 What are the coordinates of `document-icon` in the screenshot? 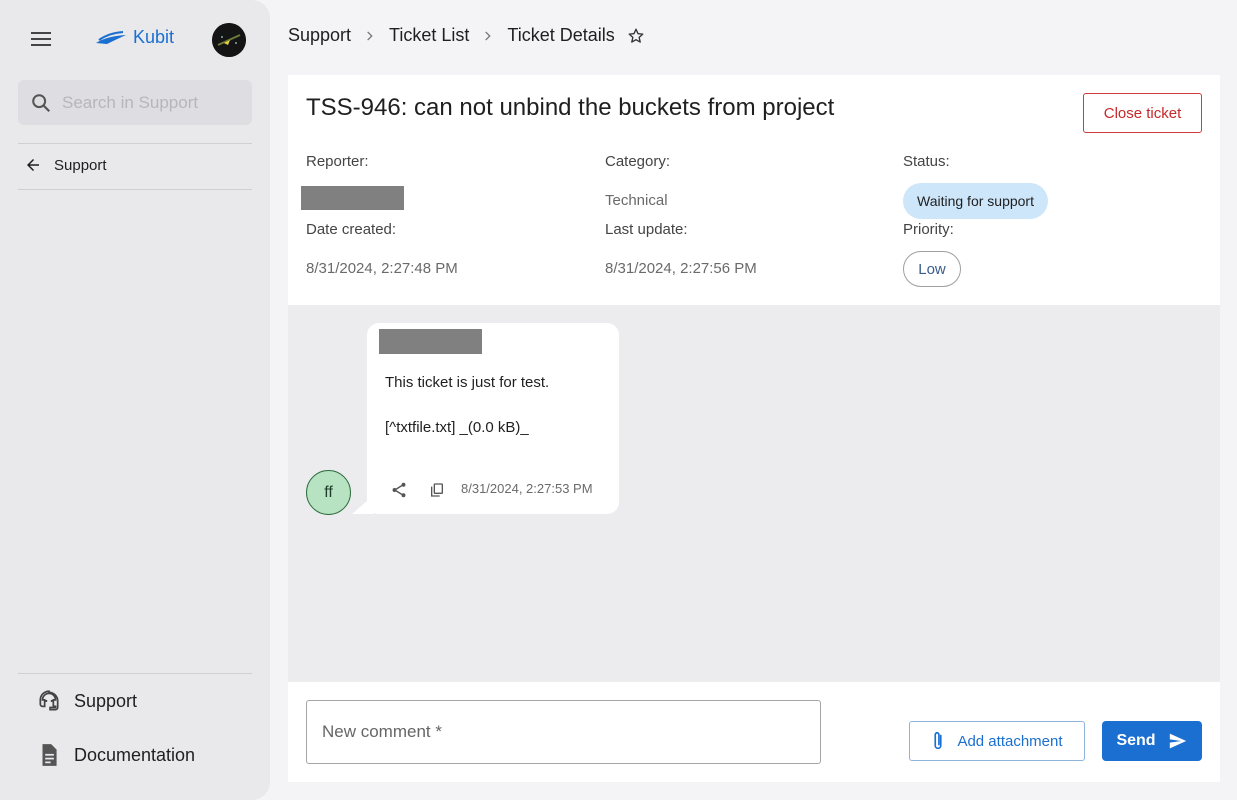 It's located at (49, 755).